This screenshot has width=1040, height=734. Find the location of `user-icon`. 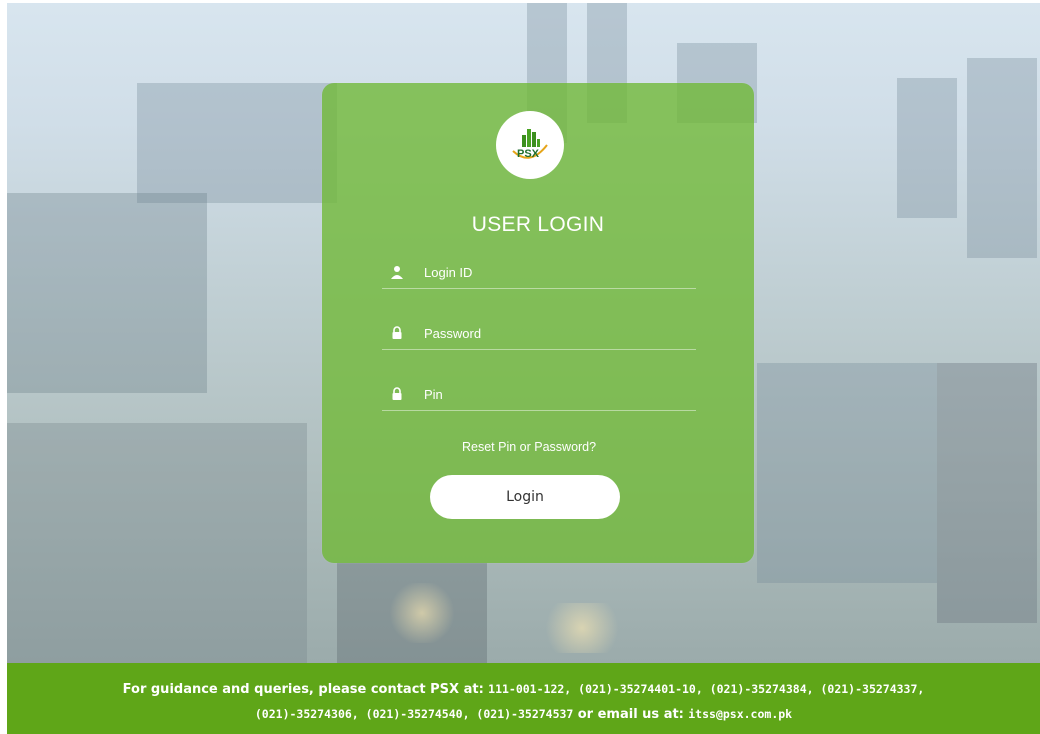

user-icon is located at coordinates (397, 271).